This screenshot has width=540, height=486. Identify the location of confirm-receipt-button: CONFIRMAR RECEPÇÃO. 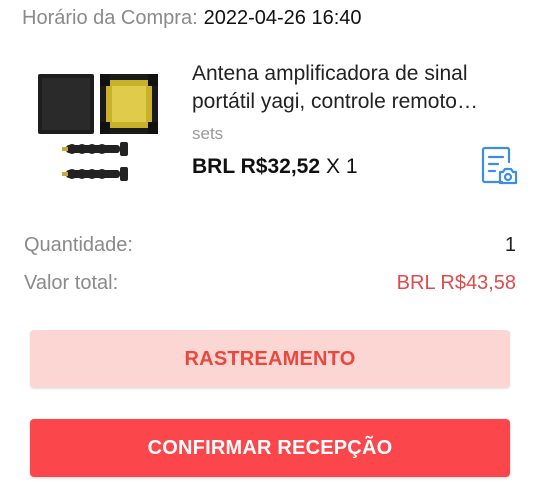
(270, 448).